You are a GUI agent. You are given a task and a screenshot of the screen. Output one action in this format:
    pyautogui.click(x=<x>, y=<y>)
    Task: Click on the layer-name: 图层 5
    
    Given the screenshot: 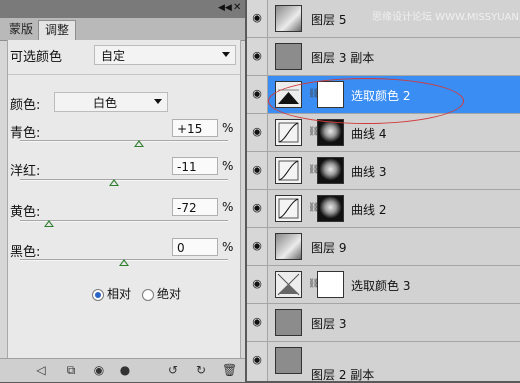 What is the action you would take?
    pyautogui.click(x=329, y=20)
    